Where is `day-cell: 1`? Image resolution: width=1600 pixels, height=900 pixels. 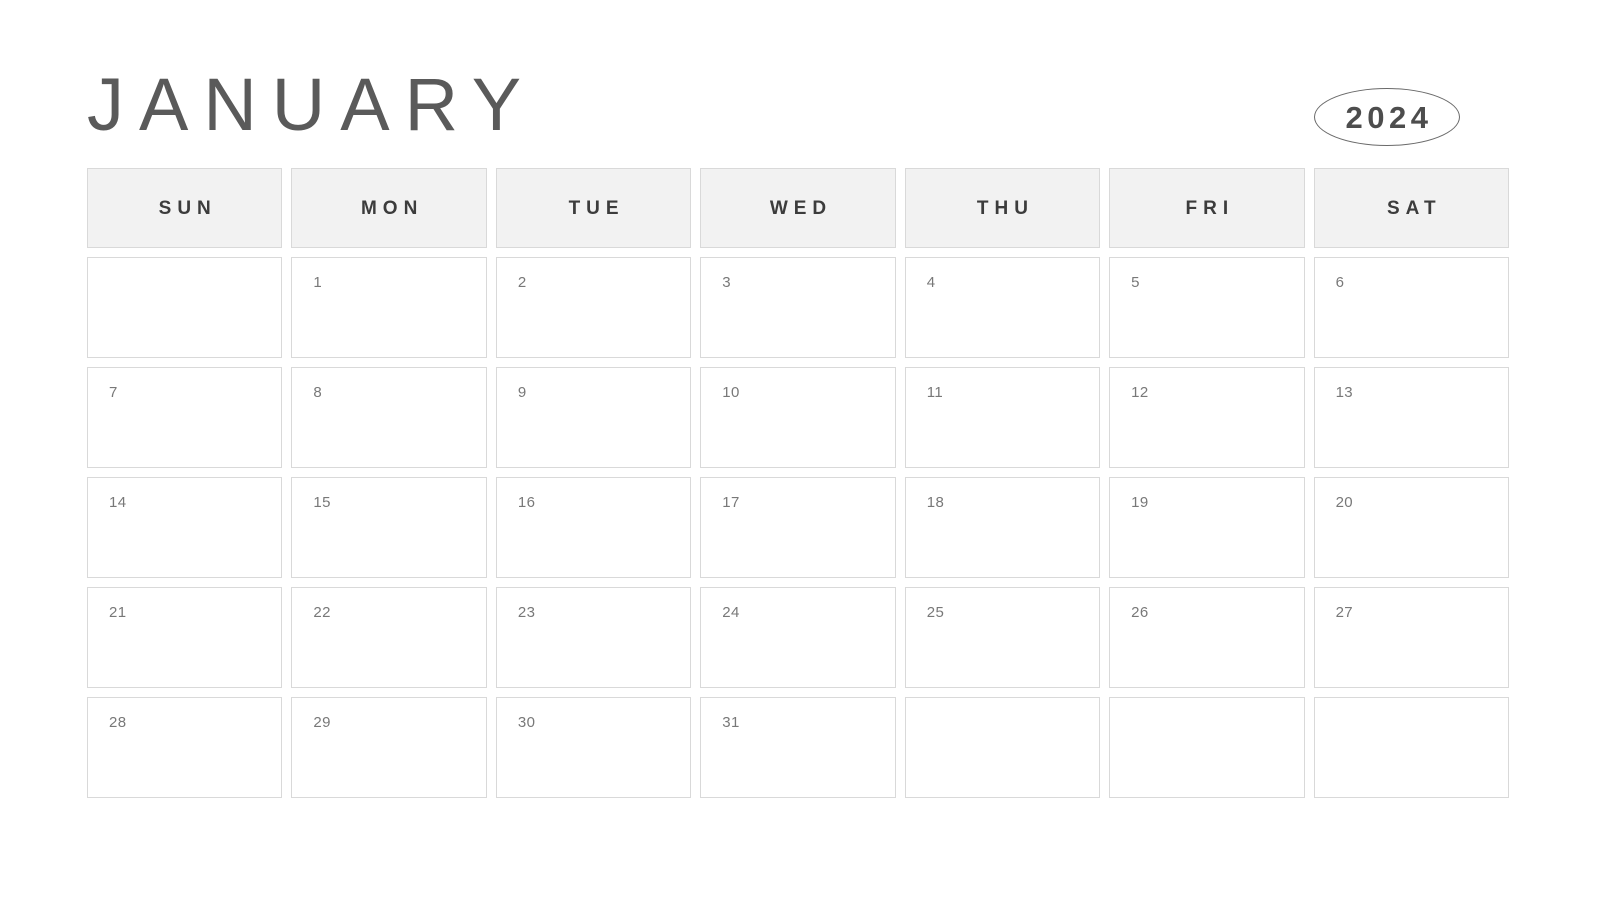 day-cell: 1 is located at coordinates (389, 307).